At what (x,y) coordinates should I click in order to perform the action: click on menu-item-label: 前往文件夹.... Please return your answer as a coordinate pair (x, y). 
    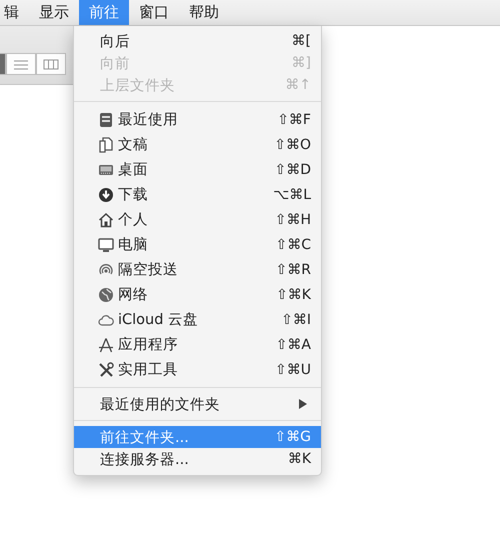
    Looking at the image, I should click on (145, 437).